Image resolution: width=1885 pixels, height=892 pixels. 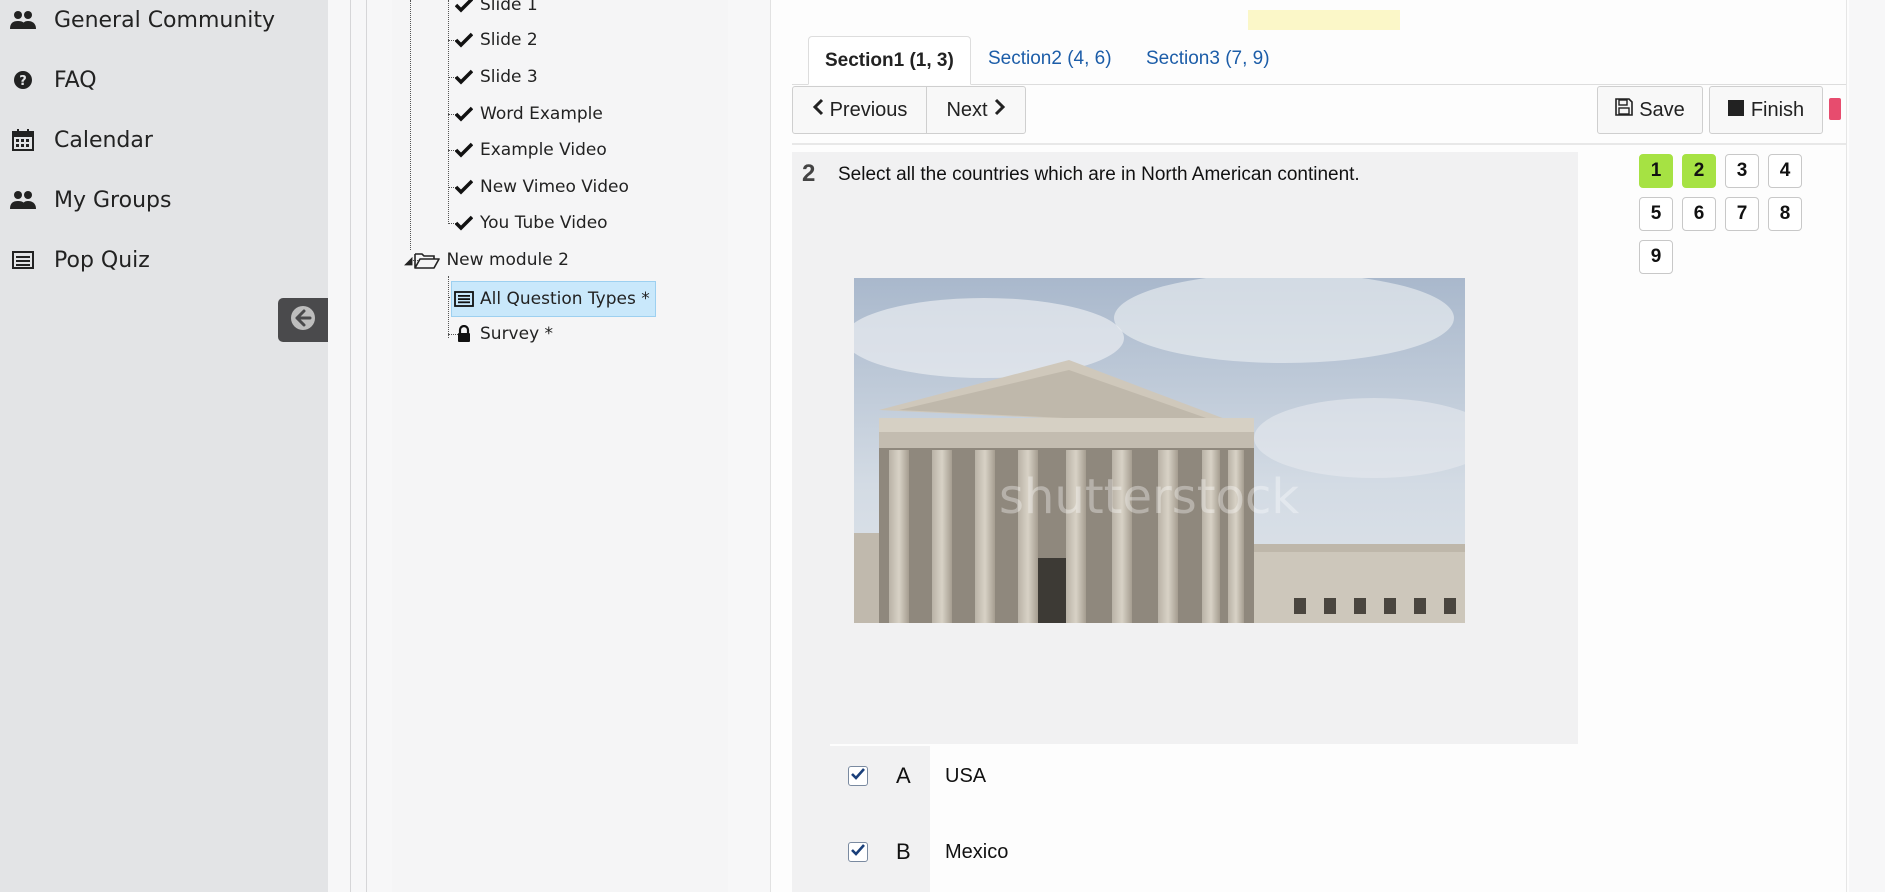 I want to click on tree-item-new-module-2: ◢ New module 2, so click(x=486, y=260).